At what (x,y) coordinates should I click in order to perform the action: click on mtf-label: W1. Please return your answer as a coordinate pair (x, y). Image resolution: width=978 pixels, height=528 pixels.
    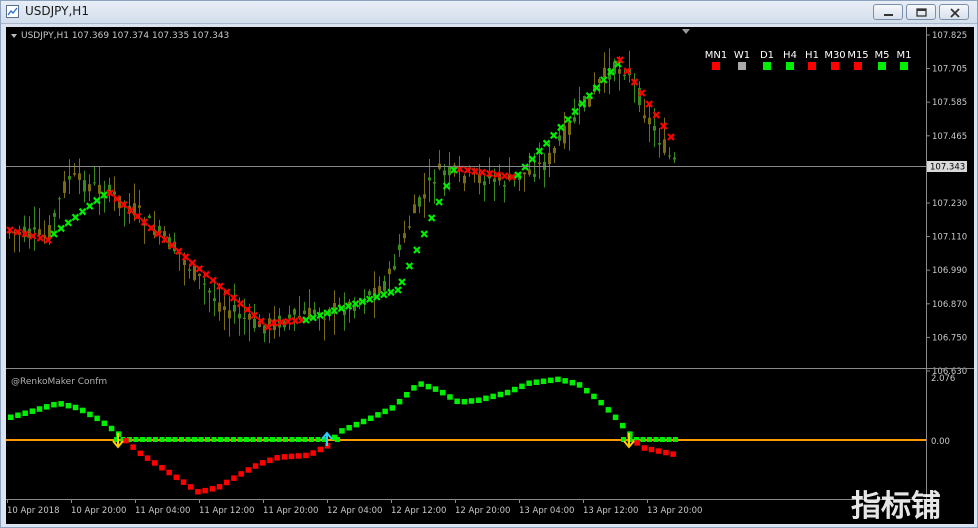
    Looking at the image, I should click on (742, 55).